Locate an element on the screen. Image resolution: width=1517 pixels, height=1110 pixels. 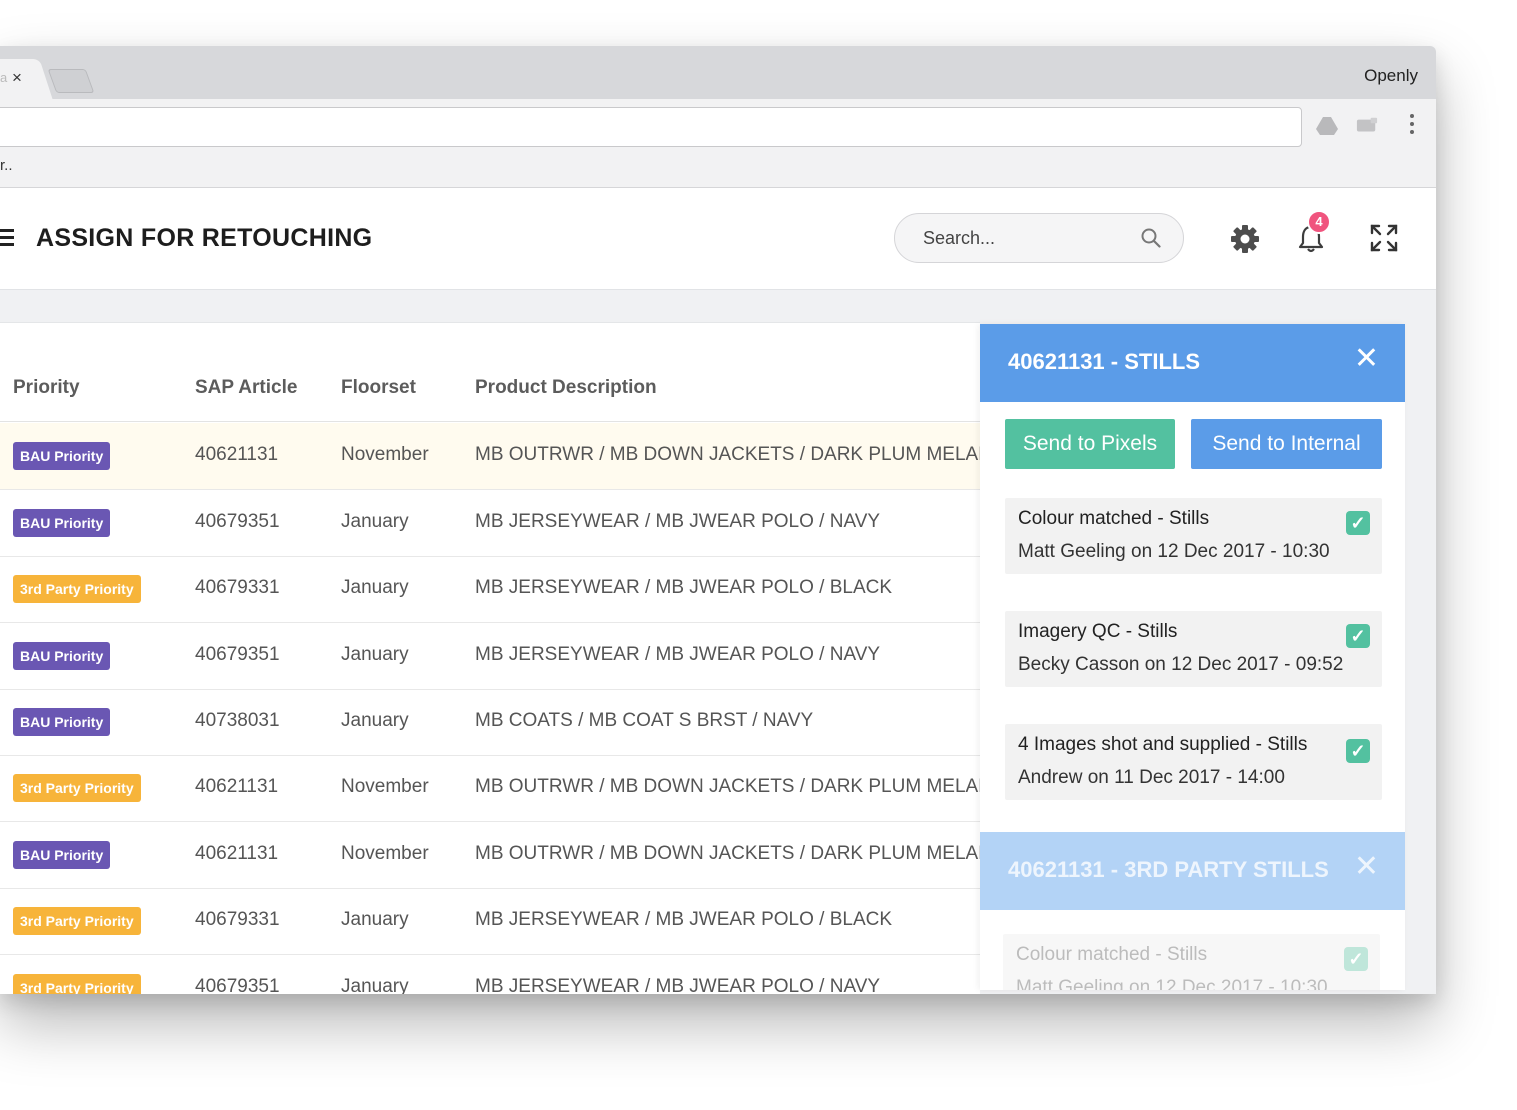
panel-header: 40621131 - STILLS ✕ is located at coordinates (1192, 363).